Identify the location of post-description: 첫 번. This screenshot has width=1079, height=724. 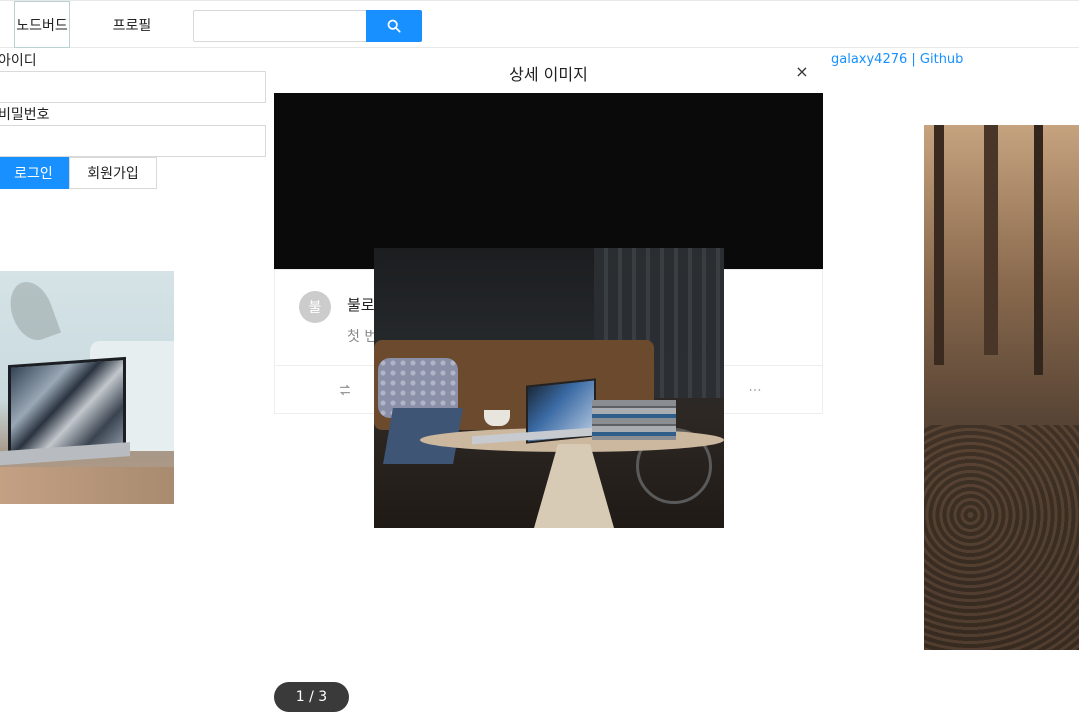
(362, 337).